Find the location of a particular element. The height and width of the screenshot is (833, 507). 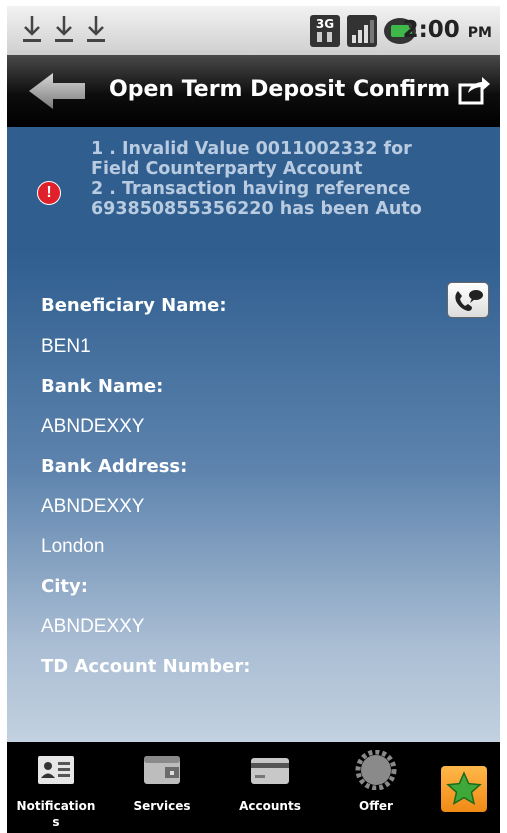

city-value: ABNDEXXY is located at coordinates (93, 626).